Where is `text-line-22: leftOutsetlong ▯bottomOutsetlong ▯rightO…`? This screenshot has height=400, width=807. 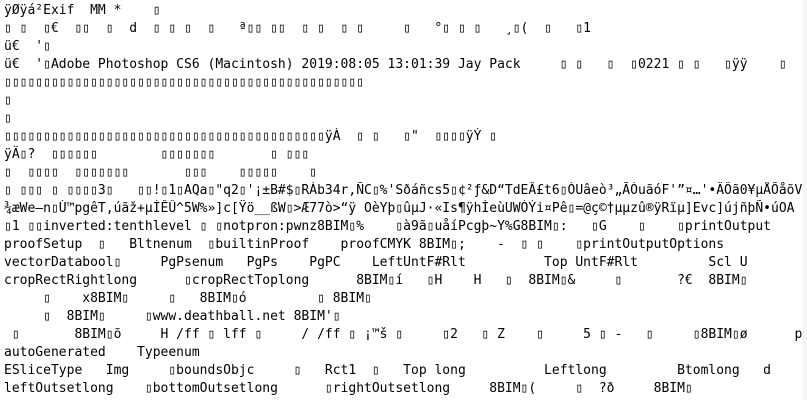 text-line-22: leftOutsetlong ▯bottomOutsetlong ▯rightO… is located at coordinates (403, 389).